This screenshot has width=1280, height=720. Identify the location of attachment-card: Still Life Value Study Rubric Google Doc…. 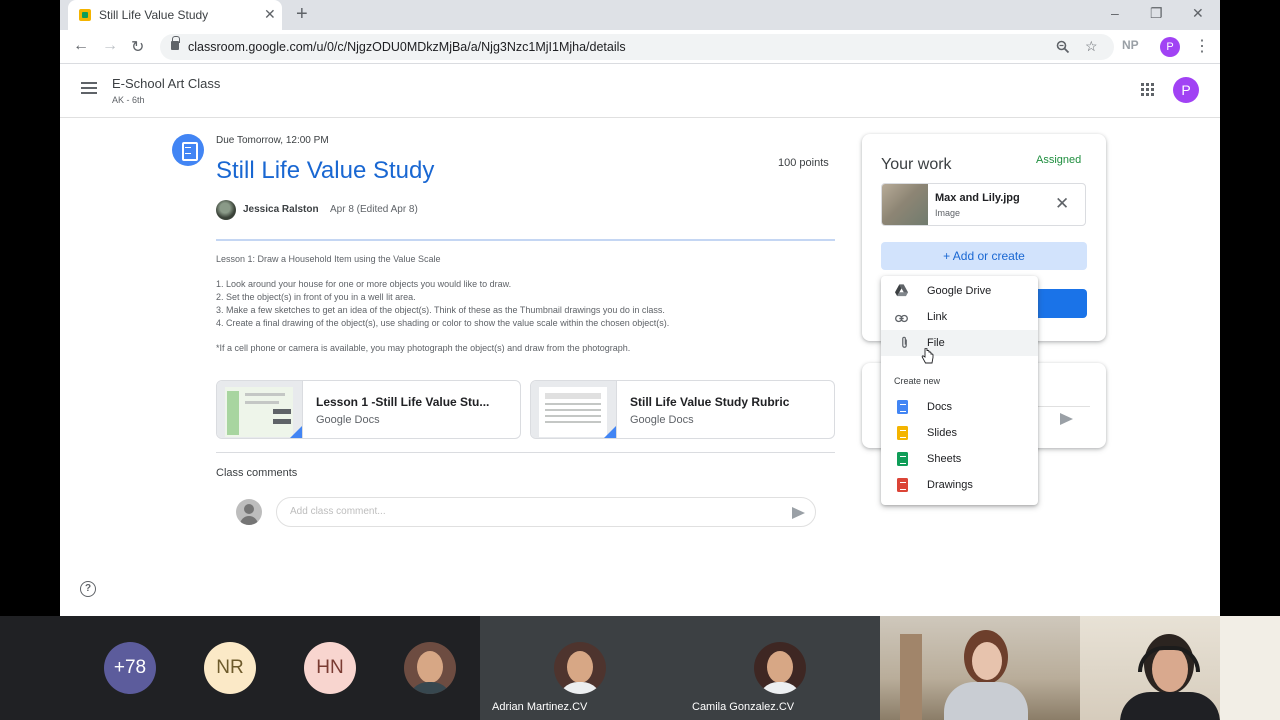
(682, 409).